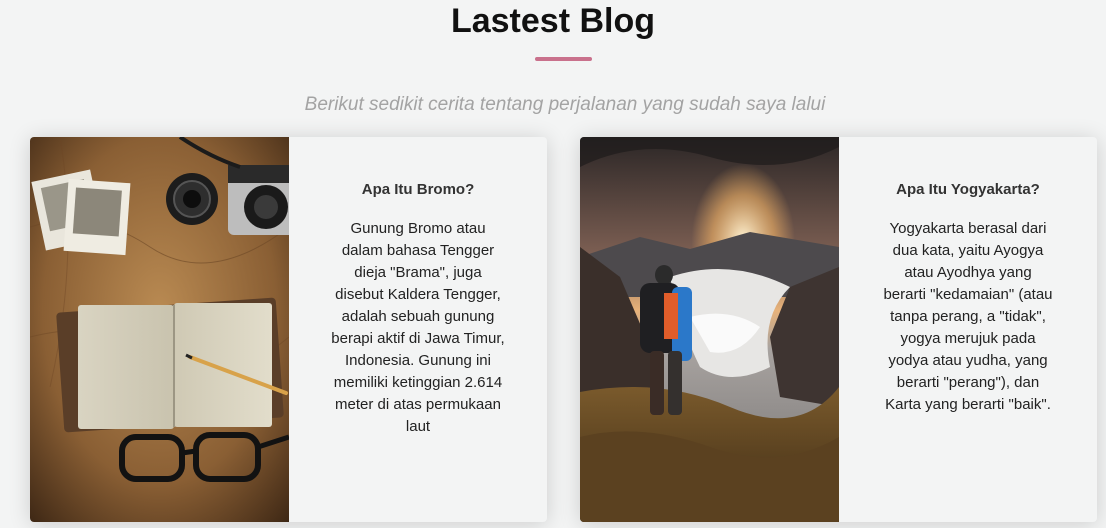 The image size is (1106, 528). Describe the element at coordinates (563, 59) in the screenshot. I see `title-underline` at that location.